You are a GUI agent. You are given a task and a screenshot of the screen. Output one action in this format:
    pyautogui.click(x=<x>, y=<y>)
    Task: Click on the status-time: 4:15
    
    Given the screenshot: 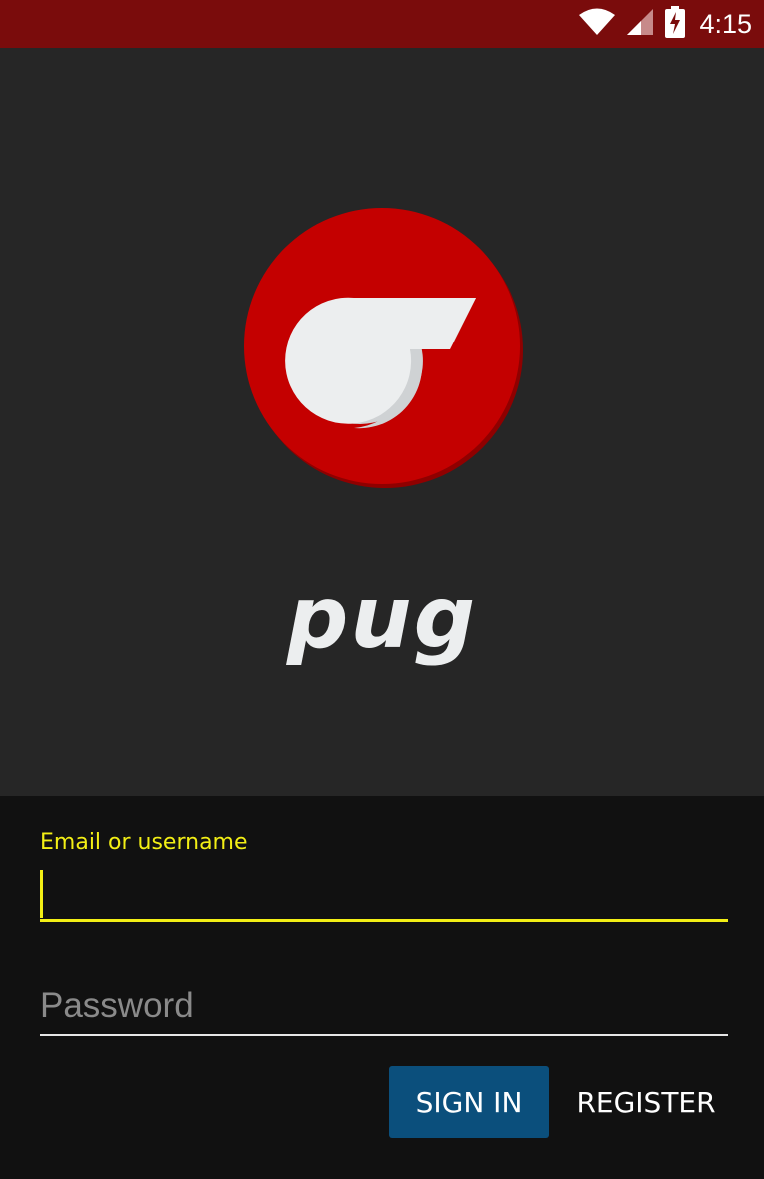 What is the action you would take?
    pyautogui.click(x=725, y=23)
    